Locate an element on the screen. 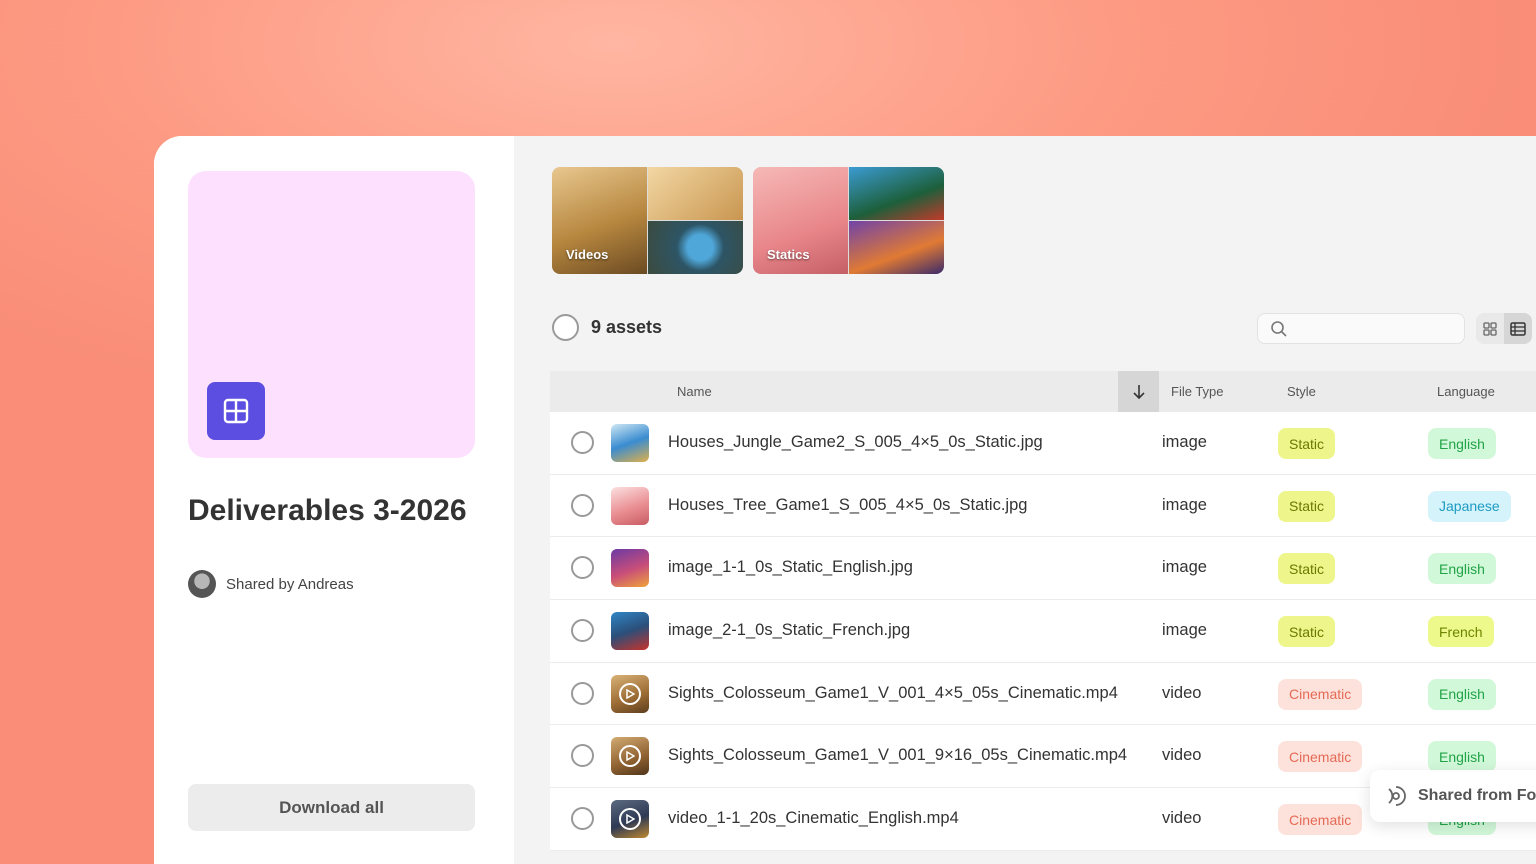  folder-label: Videos is located at coordinates (587, 254).